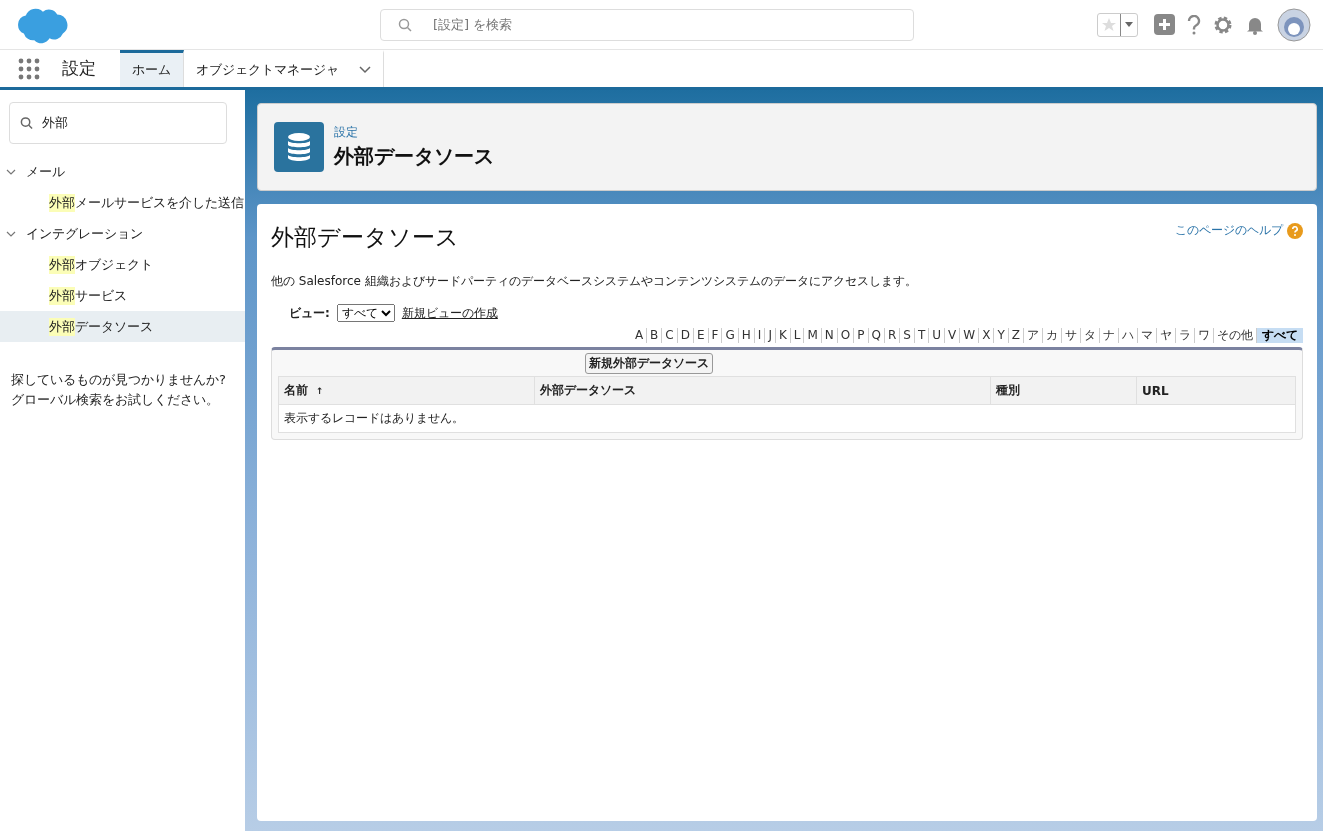 The width and height of the screenshot is (1323, 831). Describe the element at coordinates (1155, 390) in the screenshot. I see `column-header: URL` at that location.